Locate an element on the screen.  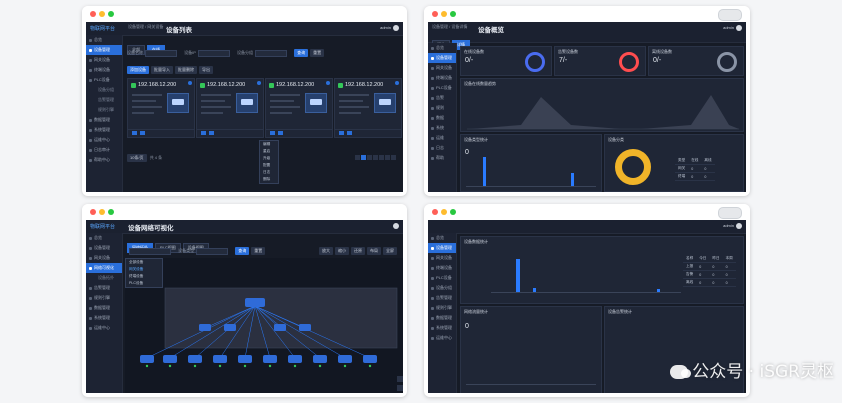
menu-item: 重启 is located at coordinates (269, 151).